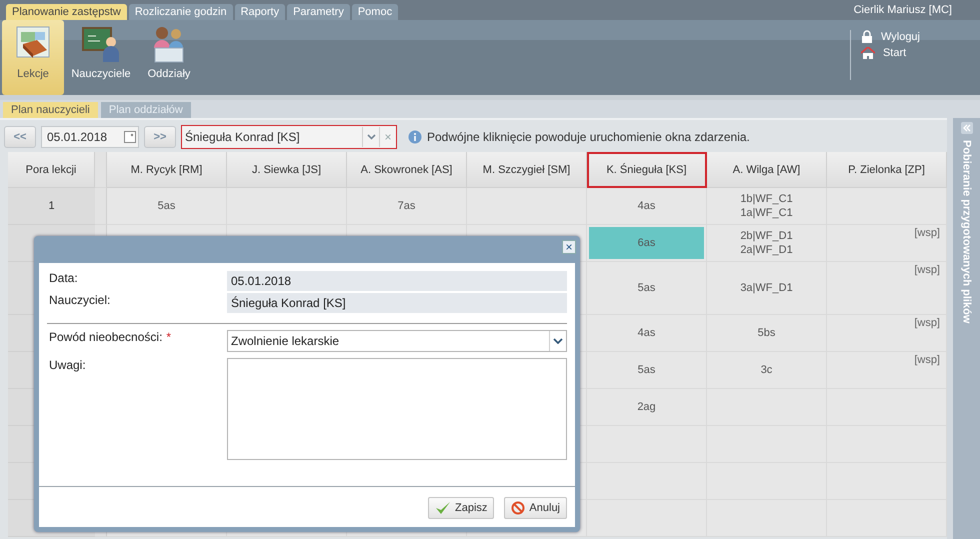 This screenshot has height=539, width=980. What do you see at coordinates (79, 300) in the screenshot?
I see `field-label: Nauczyciel:` at bounding box center [79, 300].